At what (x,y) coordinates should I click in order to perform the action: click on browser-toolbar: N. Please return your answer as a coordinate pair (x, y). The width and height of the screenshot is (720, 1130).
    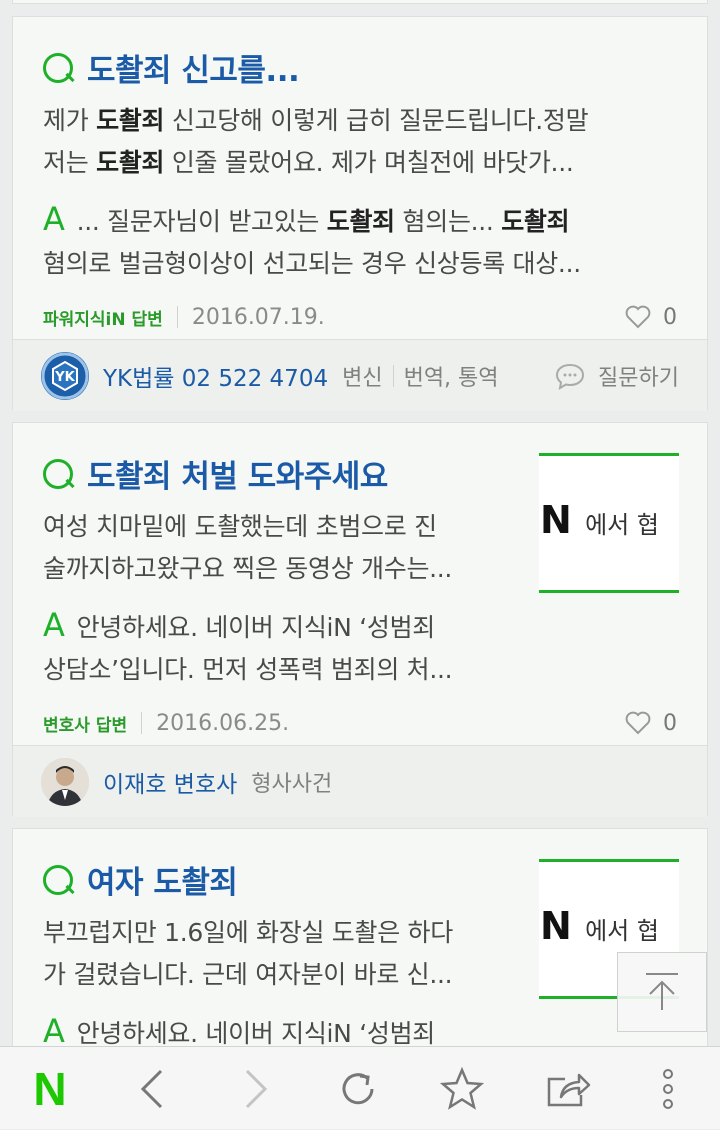
    Looking at the image, I should click on (360, 1087).